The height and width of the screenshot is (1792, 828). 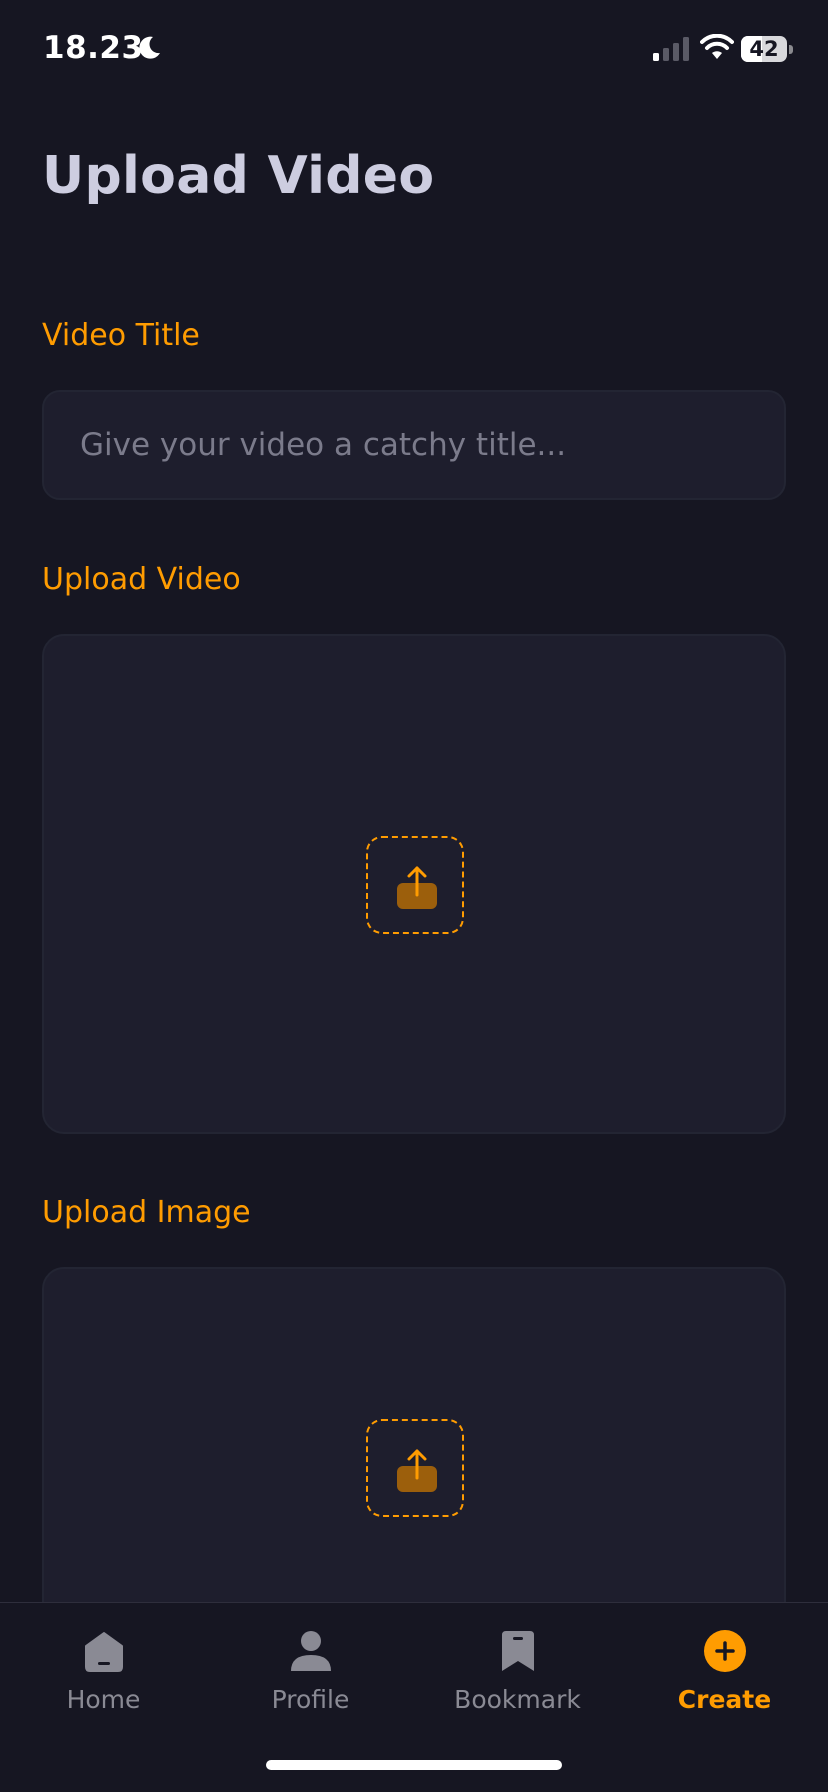 I want to click on status-time: 18.23, so click(x=93, y=48).